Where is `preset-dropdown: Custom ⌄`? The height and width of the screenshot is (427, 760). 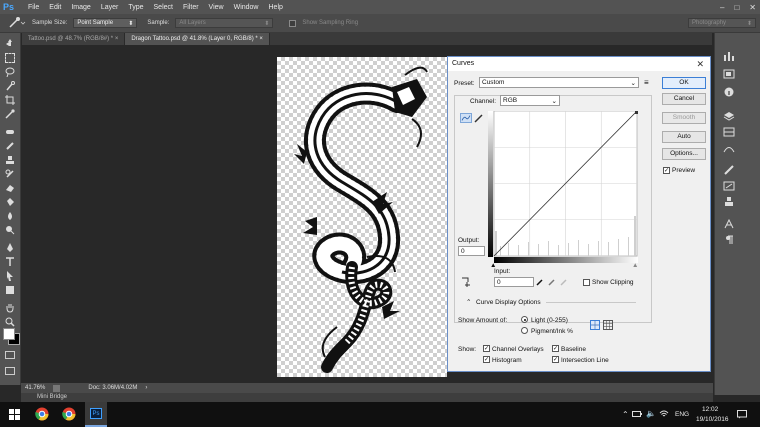 preset-dropdown: Custom ⌄ is located at coordinates (559, 82).